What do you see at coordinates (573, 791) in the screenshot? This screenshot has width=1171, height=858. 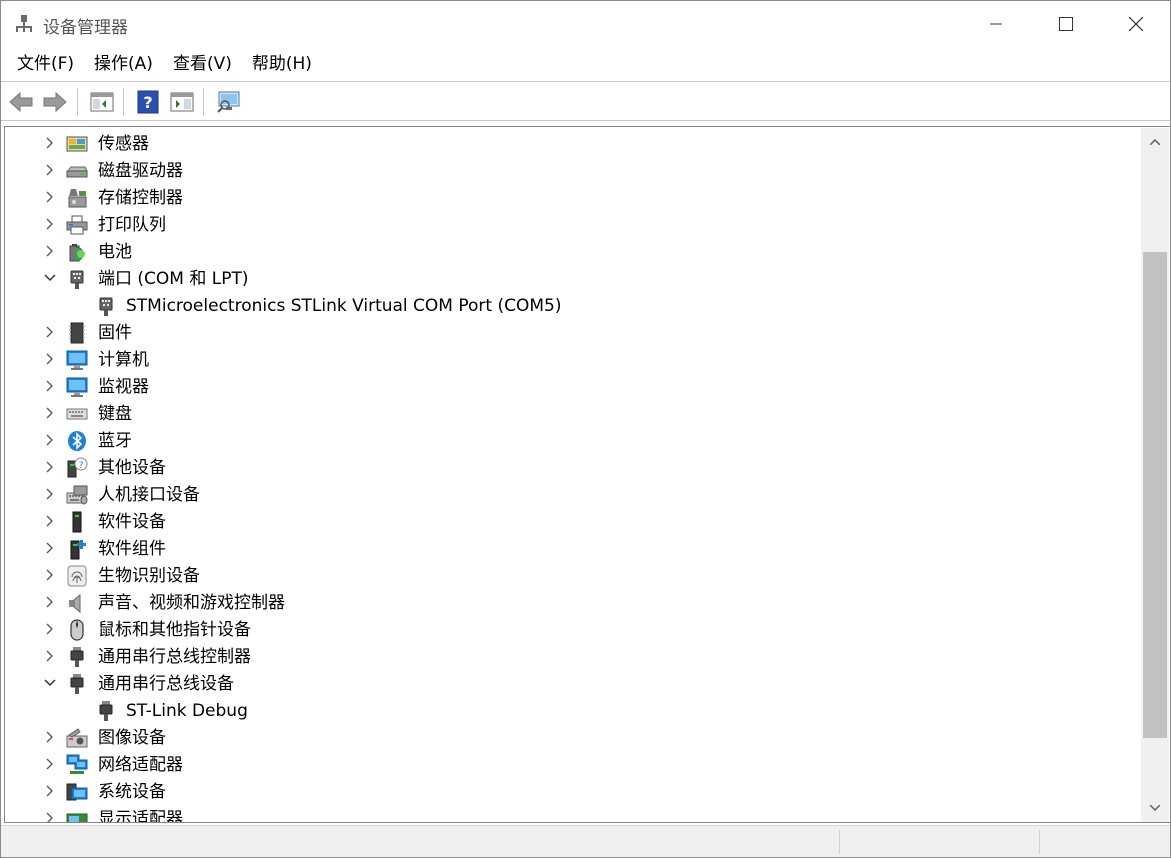 I see `device-tree-category: 系统设备` at bounding box center [573, 791].